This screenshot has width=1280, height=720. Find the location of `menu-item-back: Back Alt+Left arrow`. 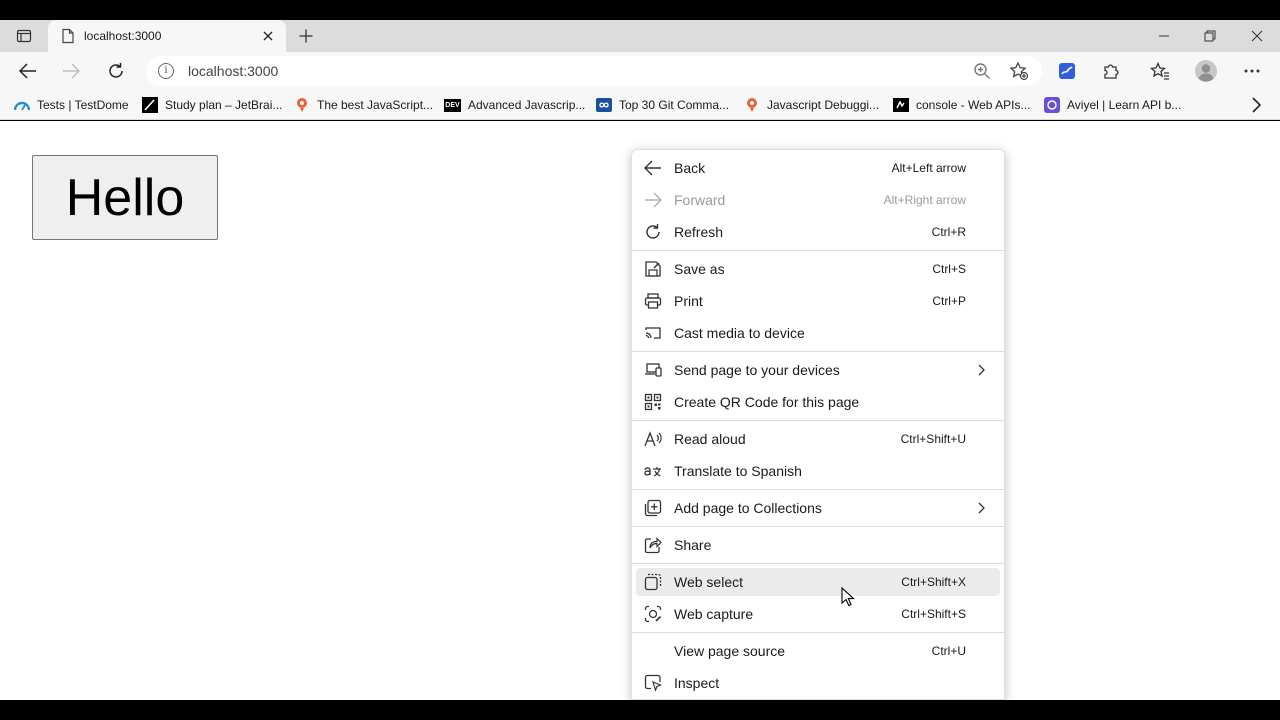

menu-item-back: Back Alt+Left arrow is located at coordinates (818, 168).